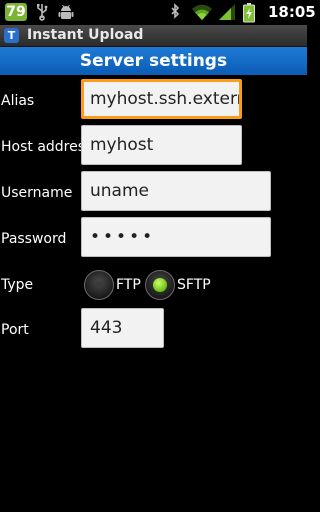 This screenshot has width=320, height=512. Describe the element at coordinates (176, 191) in the screenshot. I see `username-input: uname` at that location.